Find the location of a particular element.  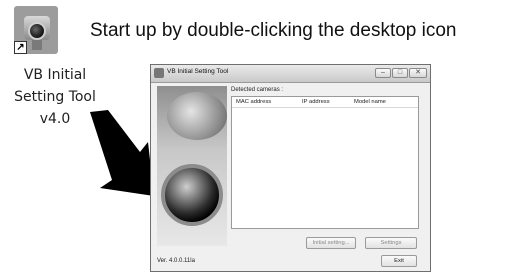

column-header-mac: MAC address is located at coordinates (253, 102).